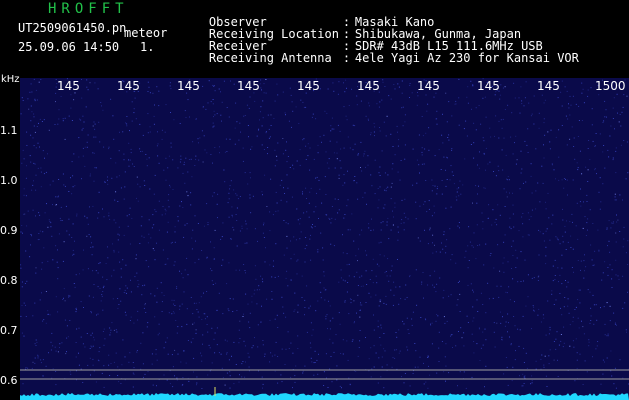 This screenshot has width=629, height=400. Describe the element at coordinates (308, 86) in the screenshot. I see `time-tick-5: 145` at that location.